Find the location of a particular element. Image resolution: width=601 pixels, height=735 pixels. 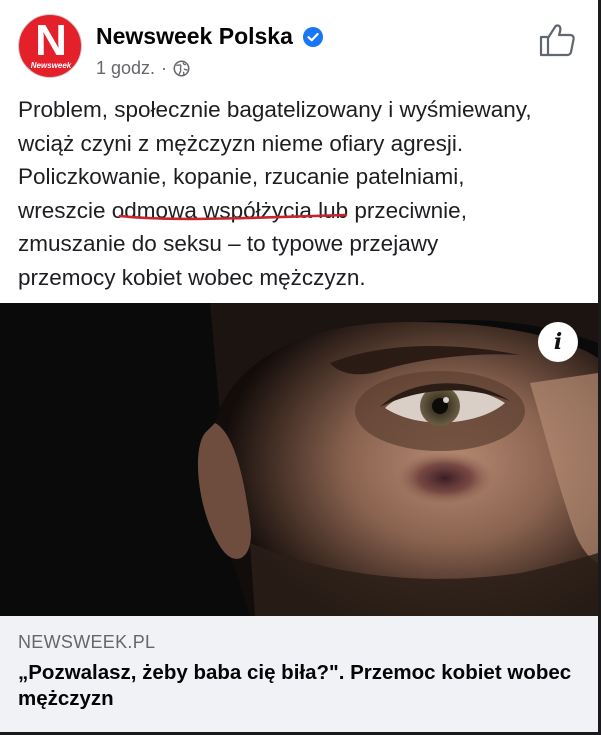

post-text-line-5: zmuszanie do seksu – to typowe przejawy is located at coordinates (228, 243).